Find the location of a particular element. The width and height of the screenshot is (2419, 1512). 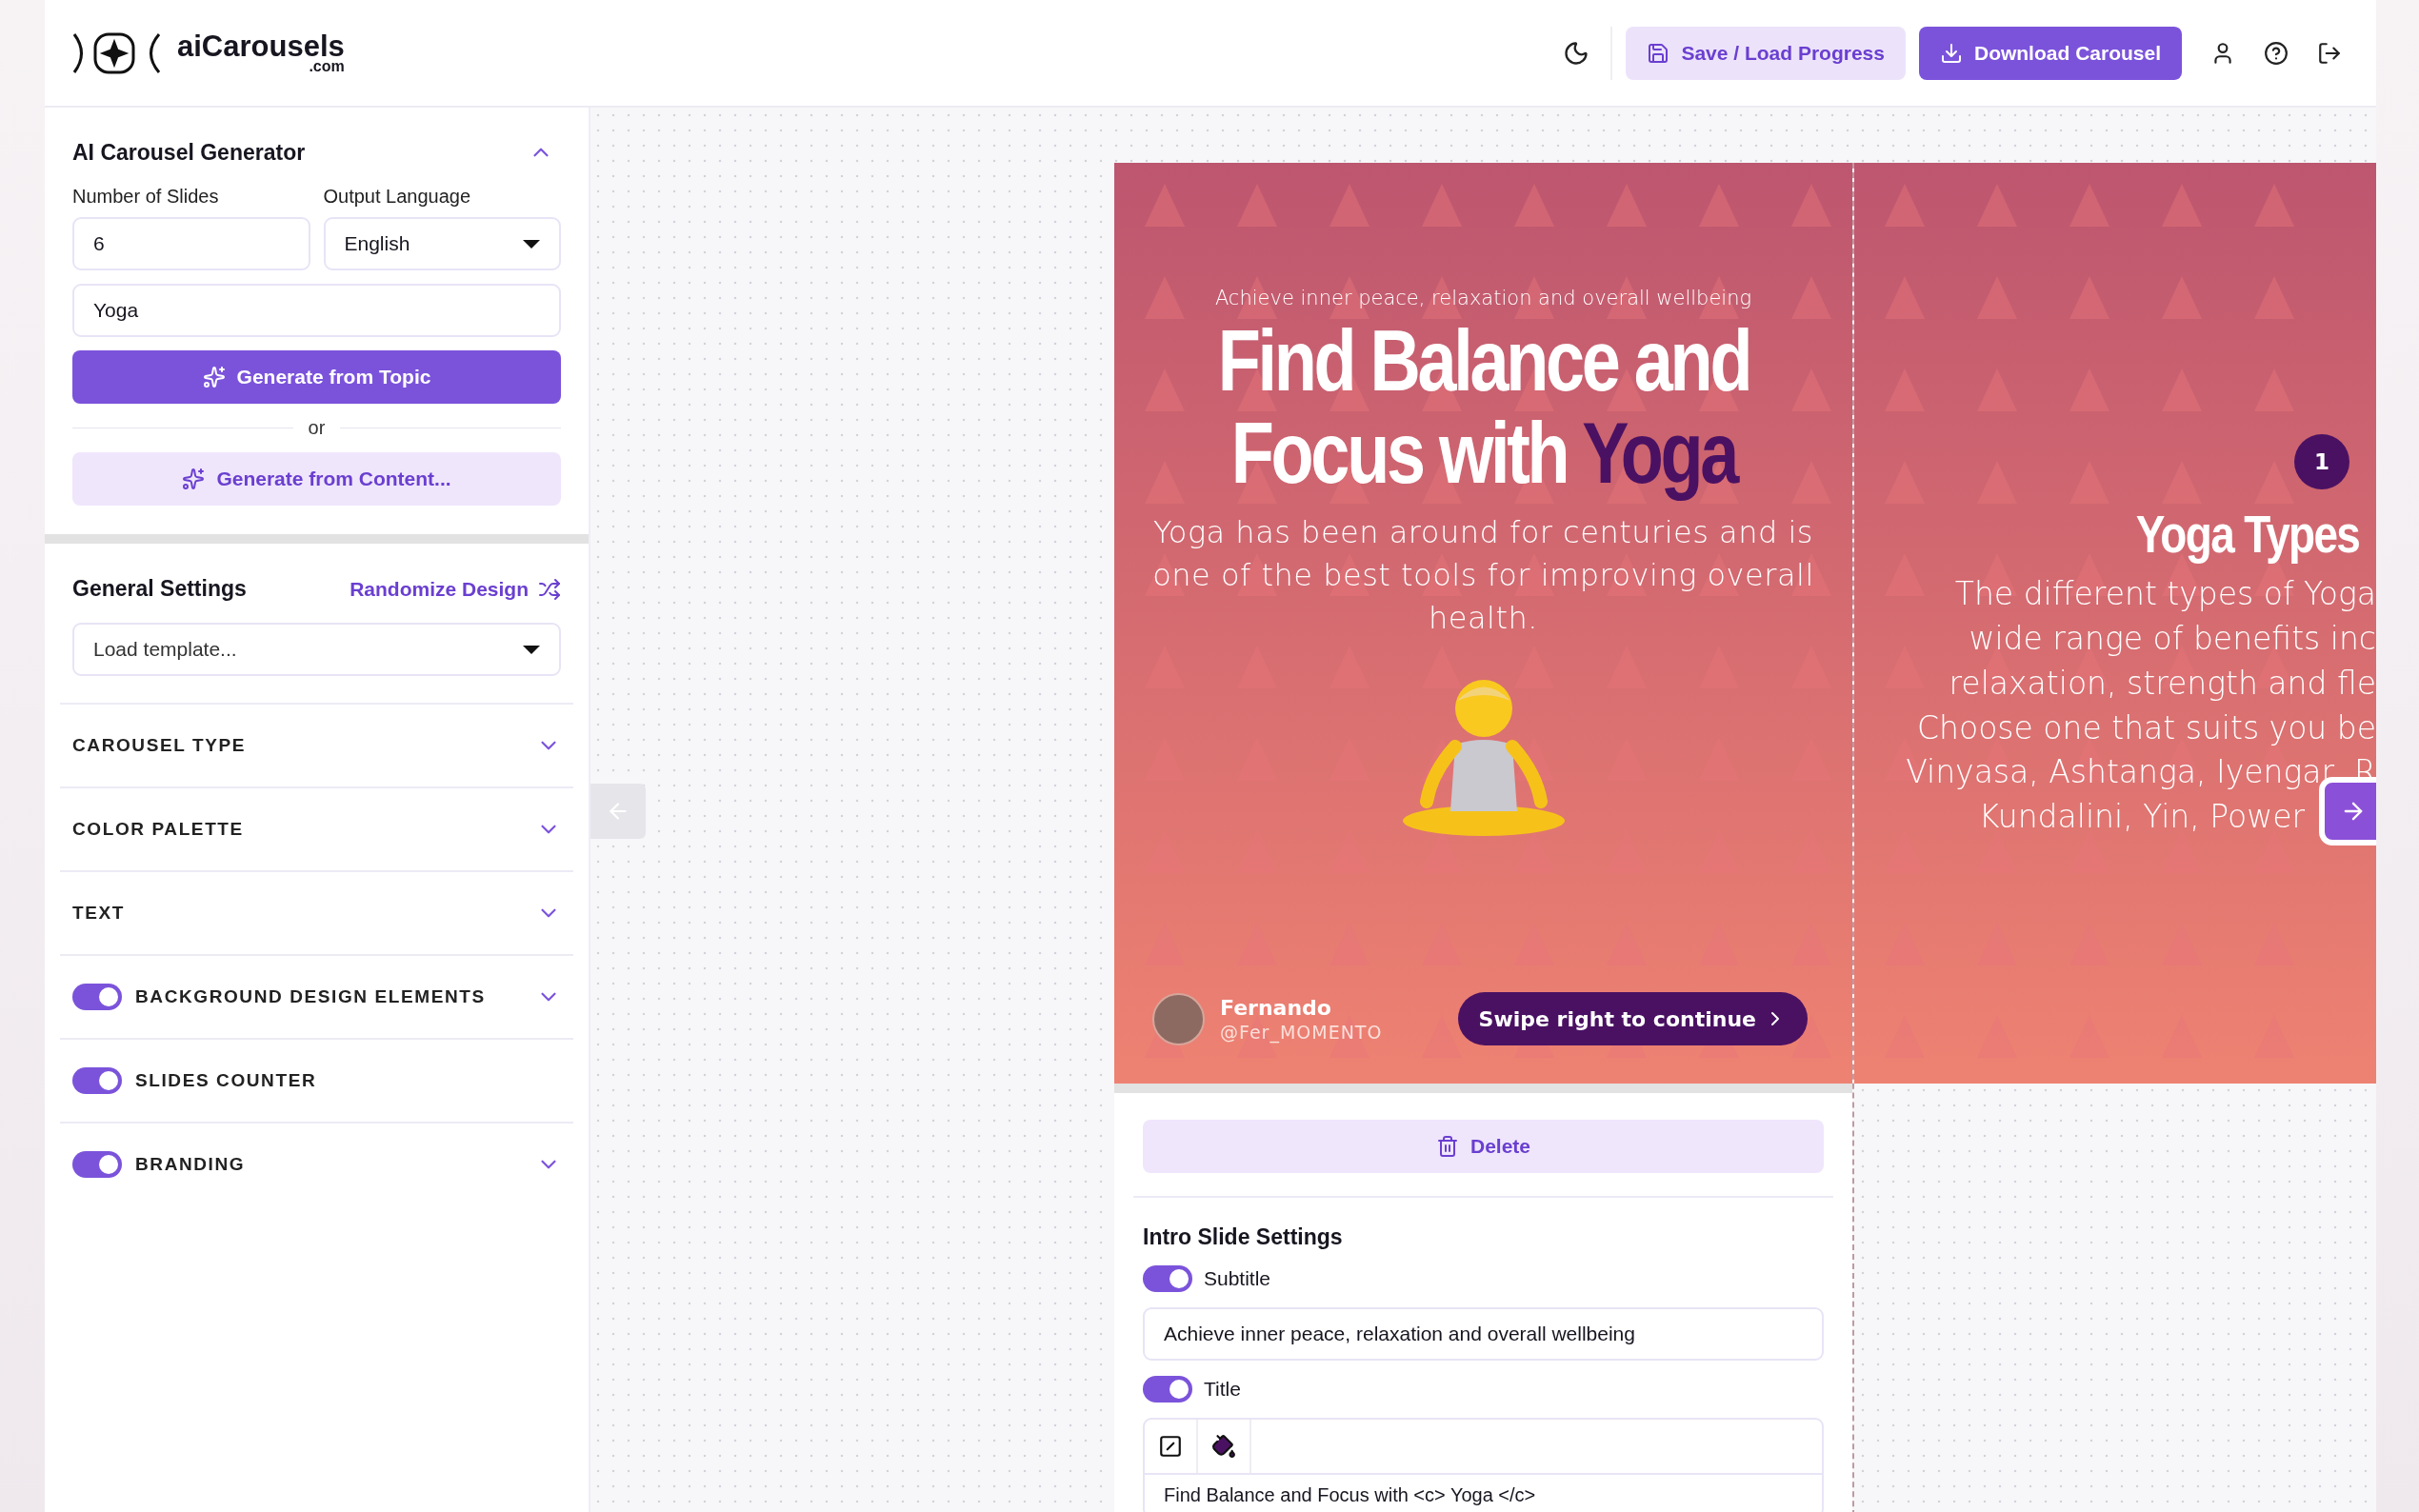

slide-subtitle: Achieve inner peace, relaxation and overall wellbeing is located at coordinates (1483, 298).